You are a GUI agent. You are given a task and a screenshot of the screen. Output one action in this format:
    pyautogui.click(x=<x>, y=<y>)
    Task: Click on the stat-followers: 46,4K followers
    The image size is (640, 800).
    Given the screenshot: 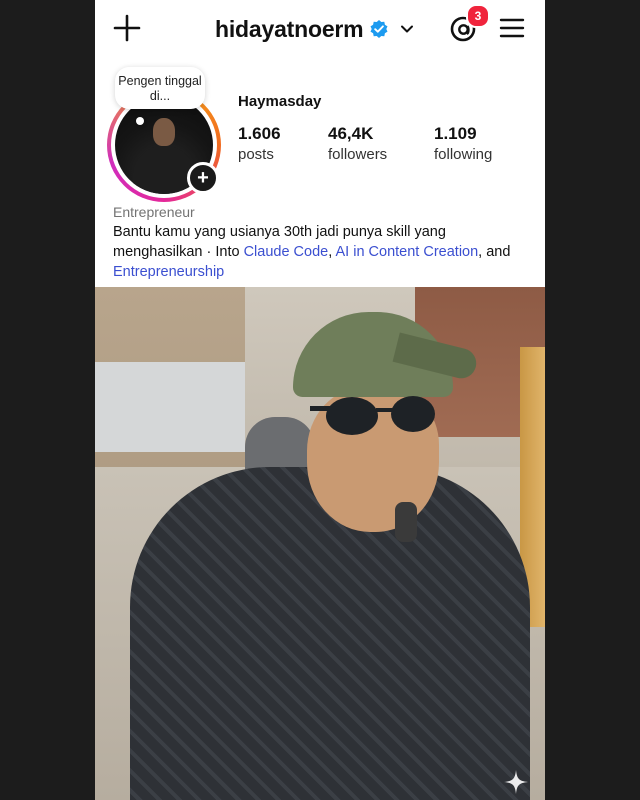 What is the action you would take?
    pyautogui.click(x=357, y=143)
    